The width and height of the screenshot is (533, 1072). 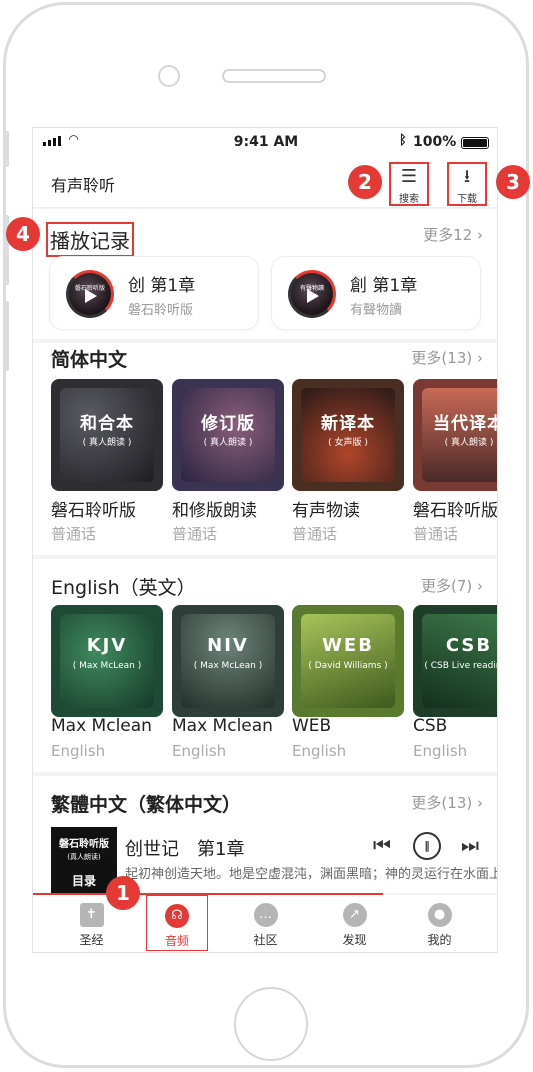 What do you see at coordinates (274, 76) in the screenshot?
I see `earpiece-speaker` at bounding box center [274, 76].